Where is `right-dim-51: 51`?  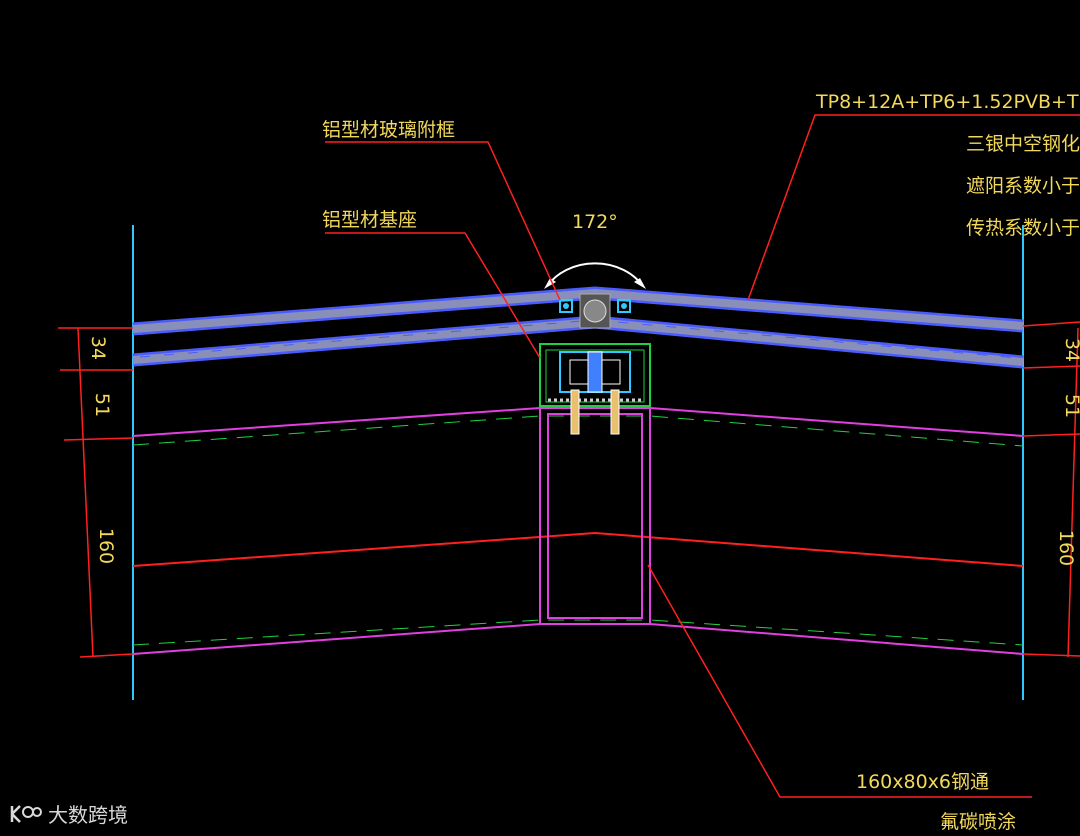 right-dim-51: 51 is located at coordinates (1070, 406).